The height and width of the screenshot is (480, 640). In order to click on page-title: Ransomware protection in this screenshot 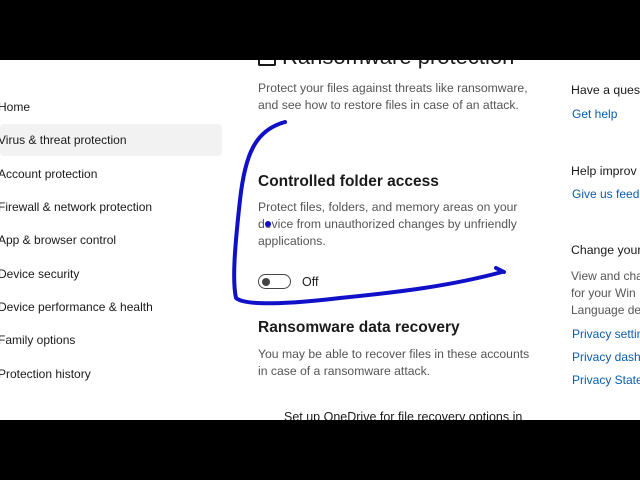, I will do `click(386, 65)`.